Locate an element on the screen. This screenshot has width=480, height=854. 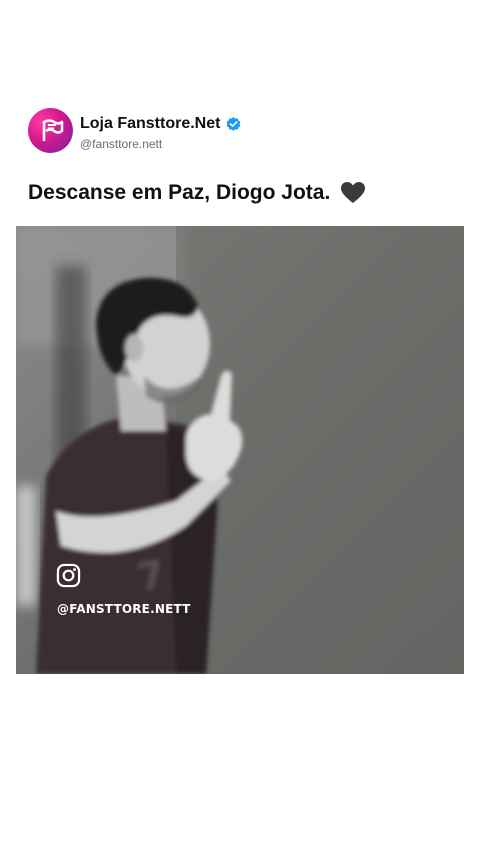
watermark-handle: @FANSTTORE.NETT is located at coordinates (124, 609).